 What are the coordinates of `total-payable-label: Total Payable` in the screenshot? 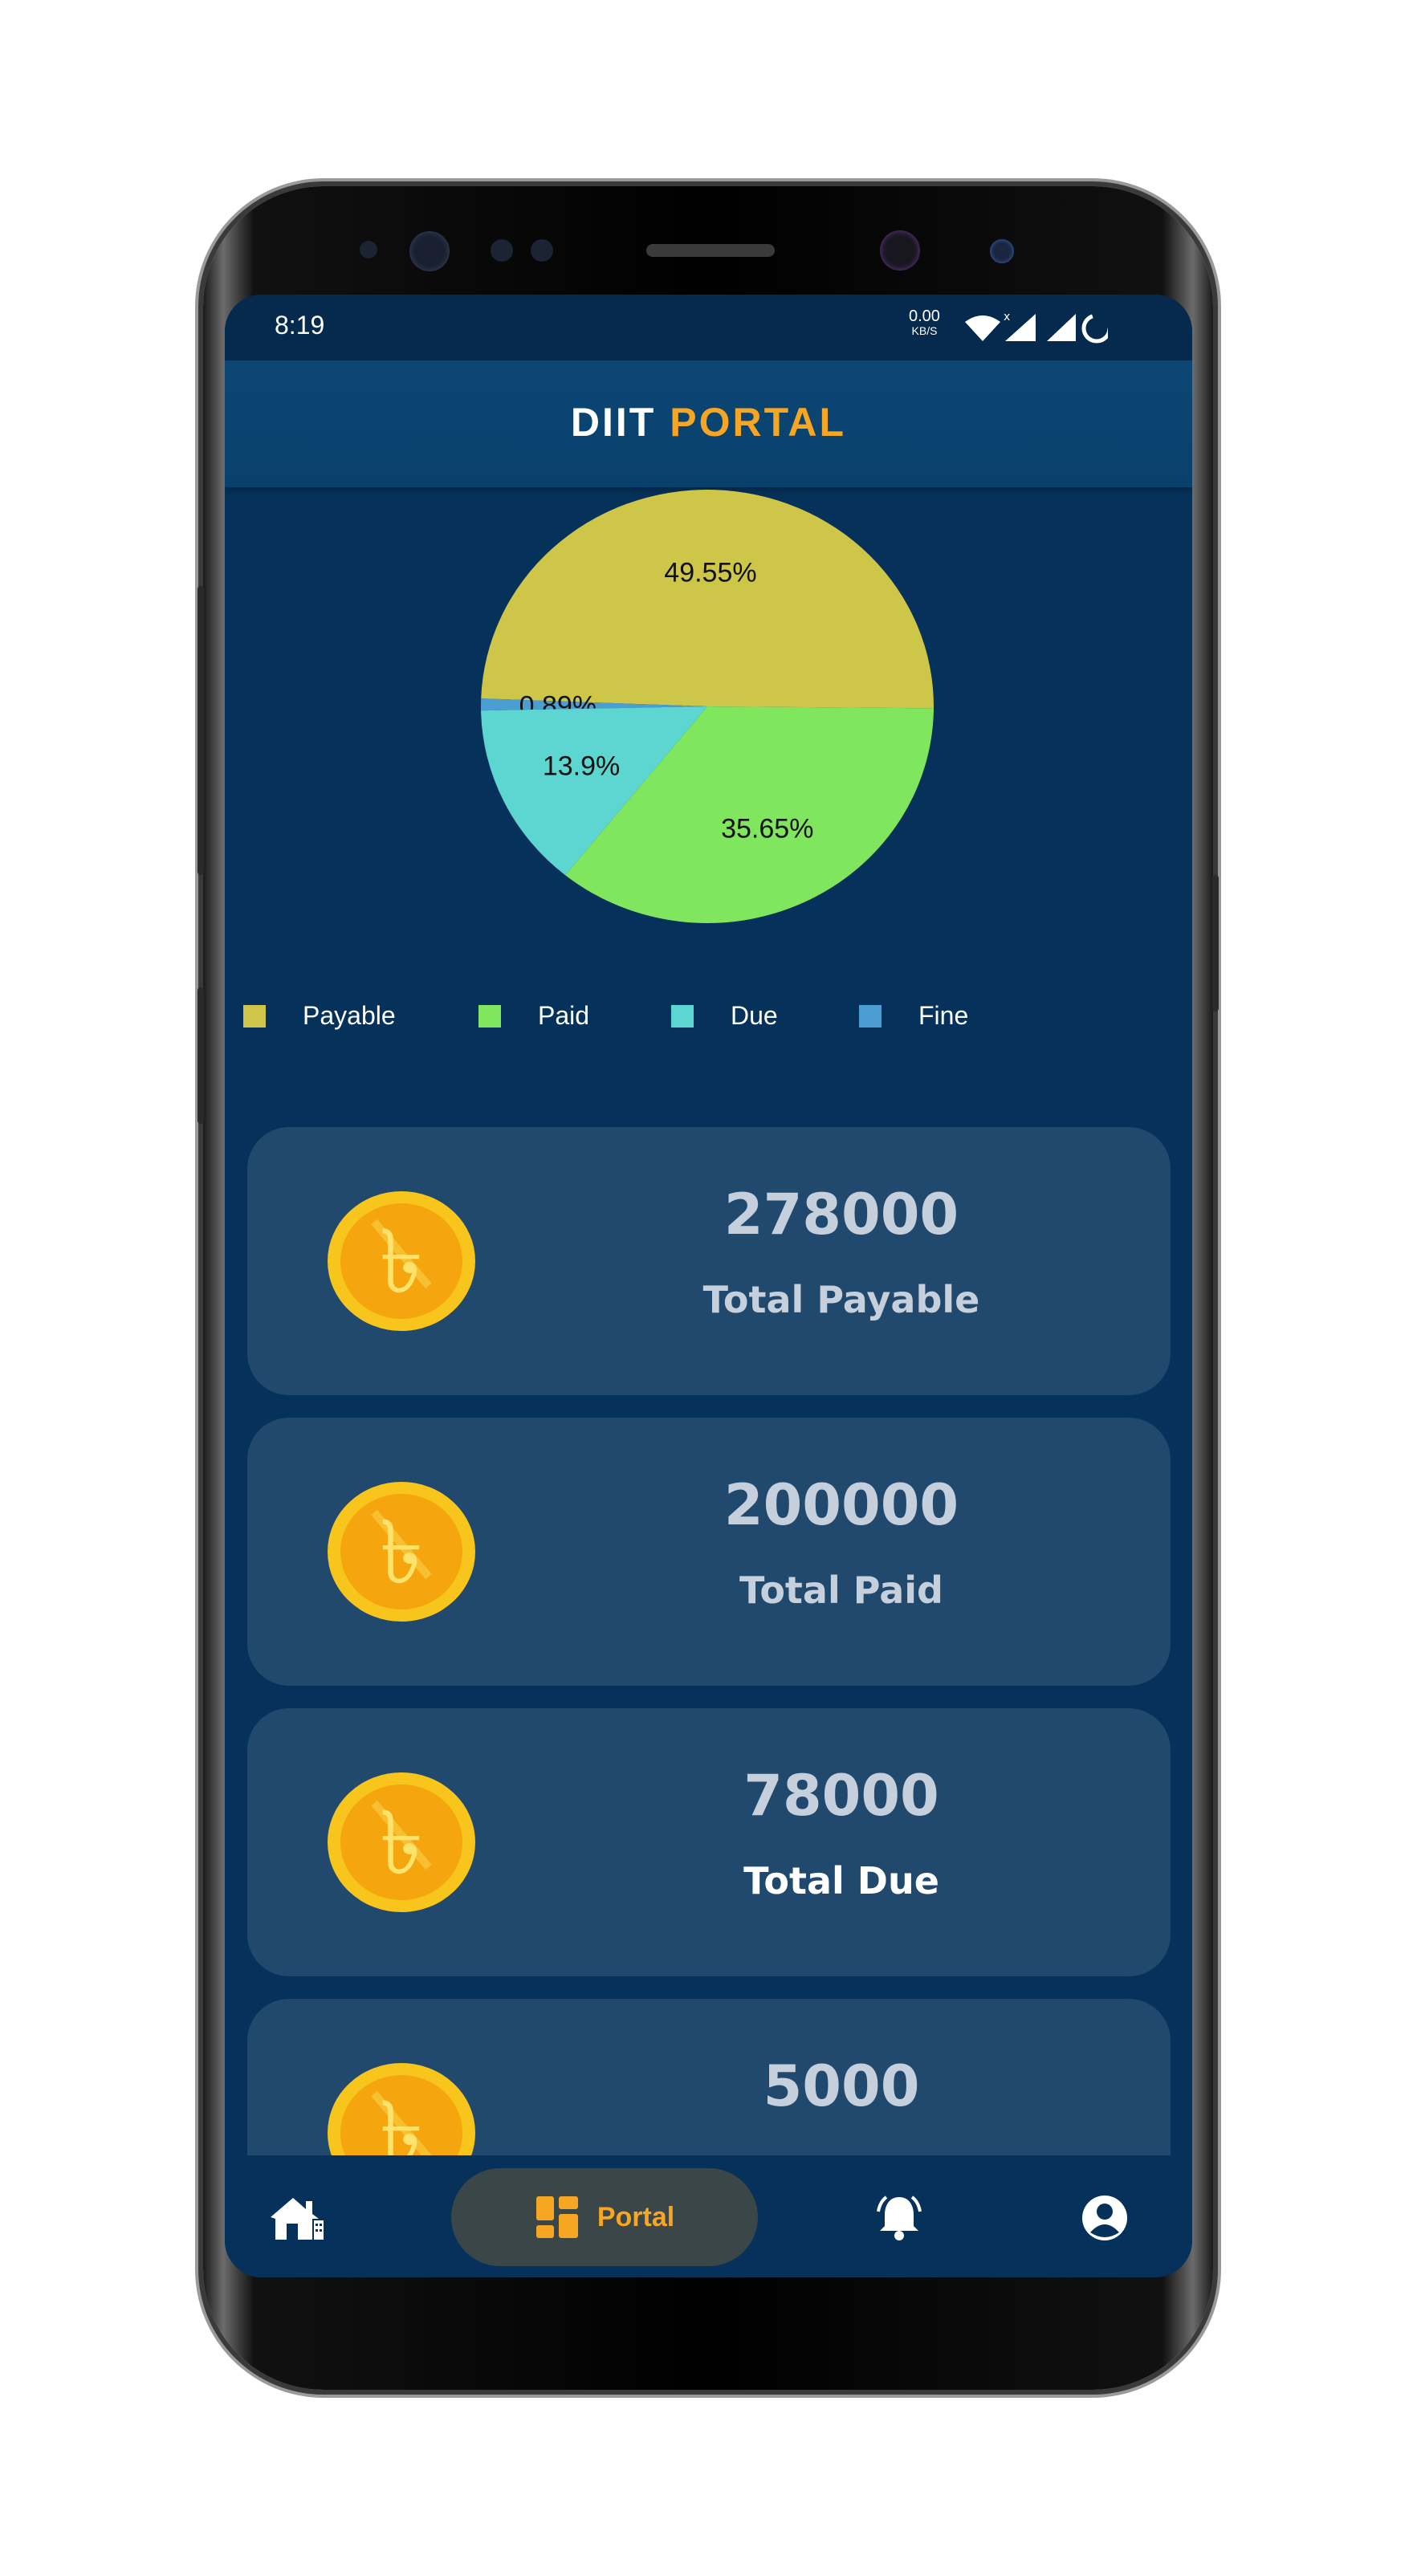 It's located at (841, 1299).